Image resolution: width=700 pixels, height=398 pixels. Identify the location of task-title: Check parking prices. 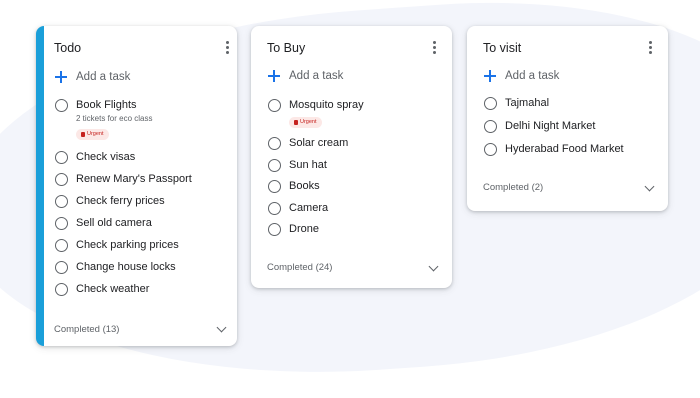
(127, 245).